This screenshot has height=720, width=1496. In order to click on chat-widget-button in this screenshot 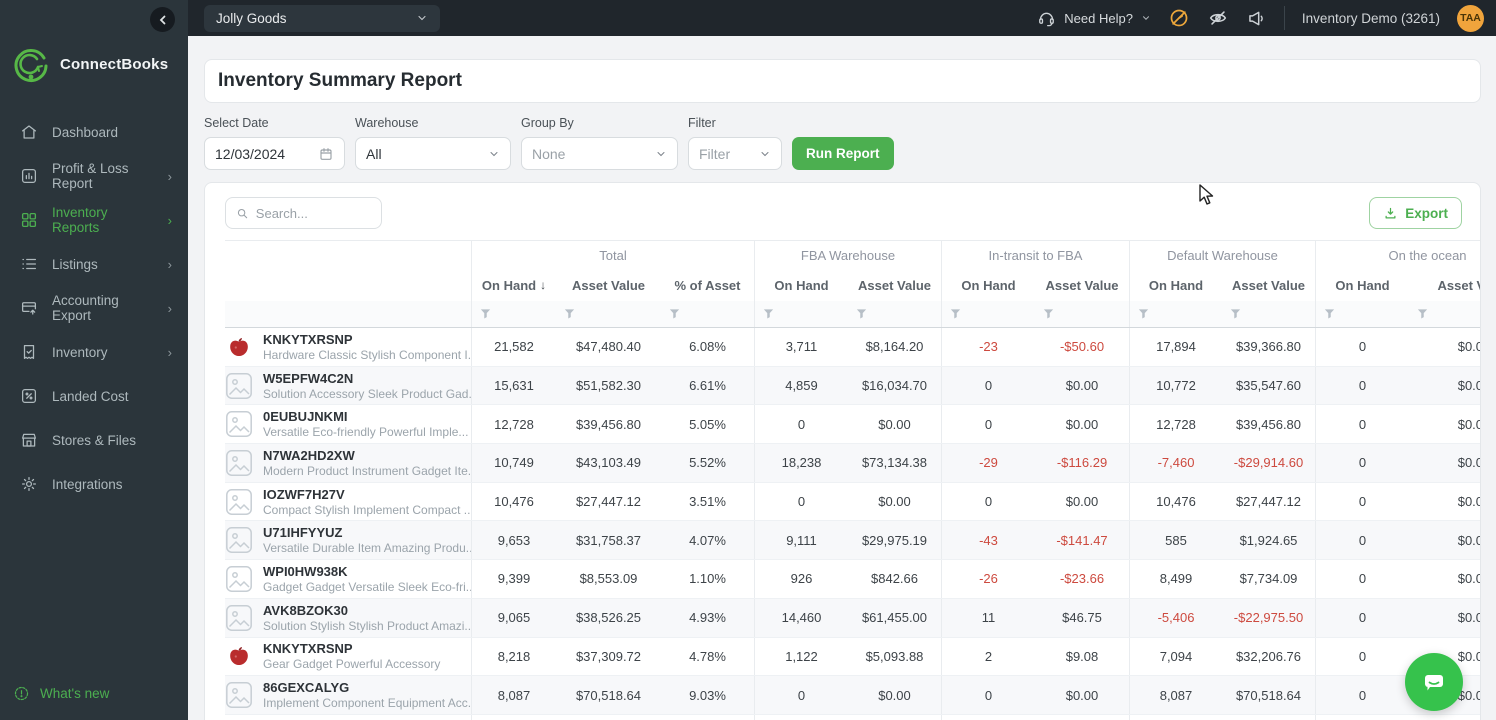, I will do `click(1434, 682)`.